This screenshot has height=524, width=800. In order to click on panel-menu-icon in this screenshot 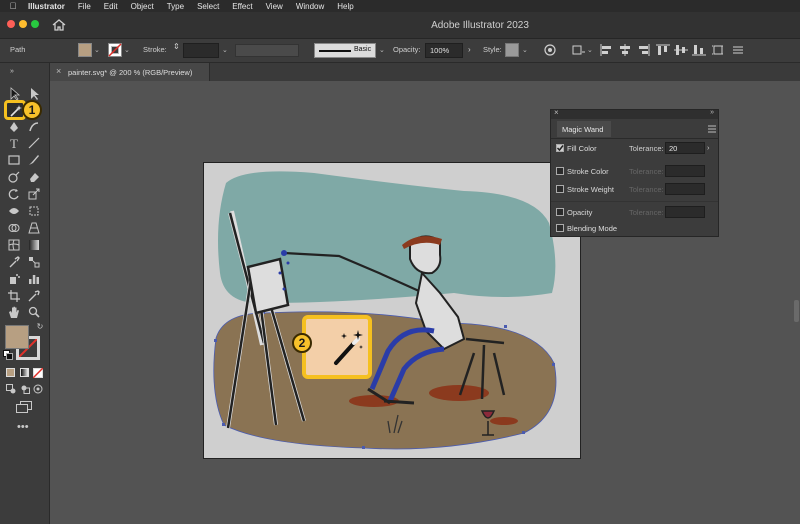, I will do `click(712, 129)`.